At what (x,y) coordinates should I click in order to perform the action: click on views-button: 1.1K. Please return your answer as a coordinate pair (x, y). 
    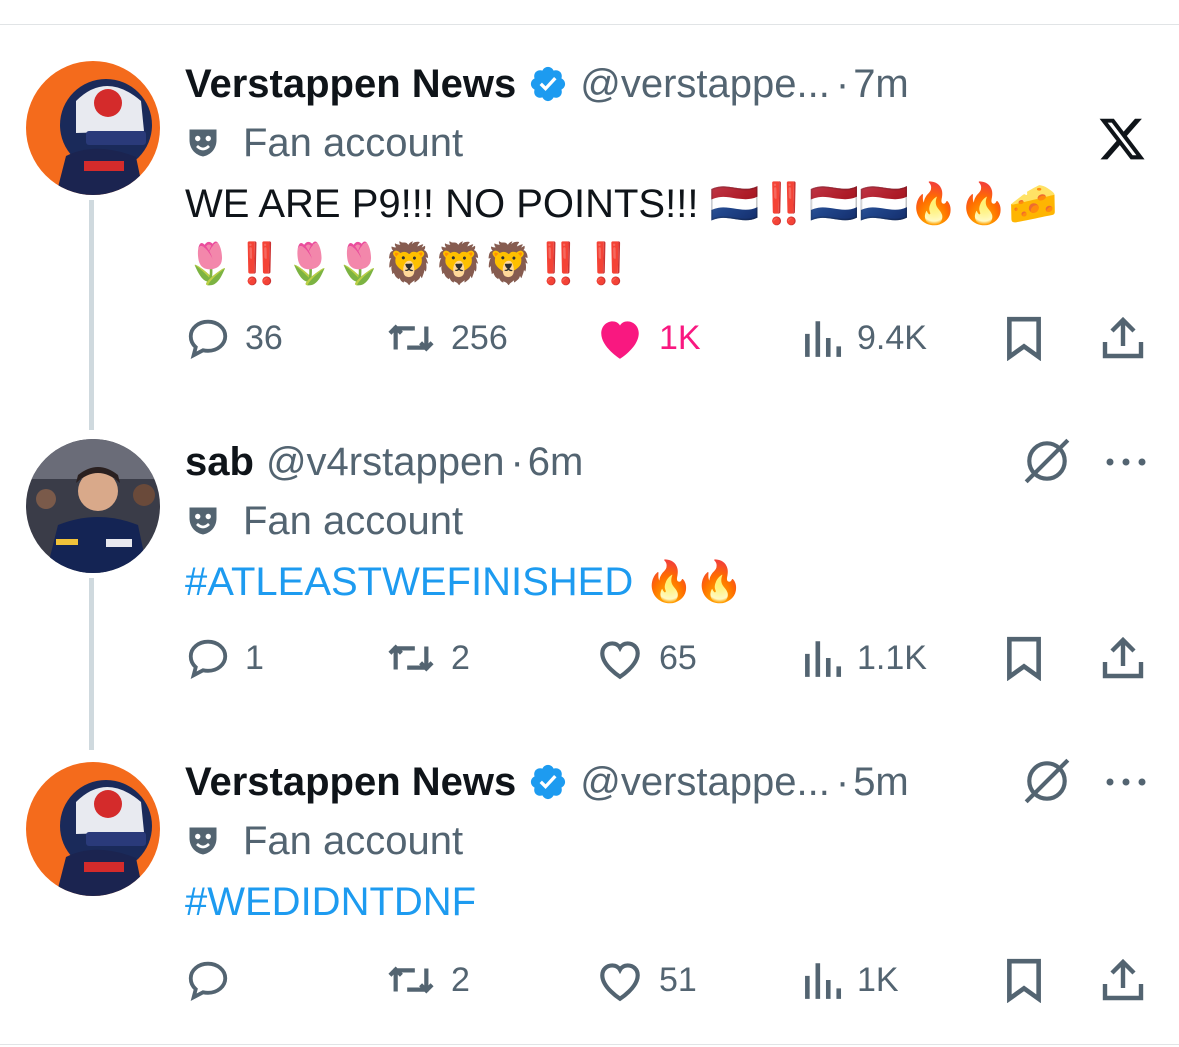
    Looking at the image, I should click on (864, 658).